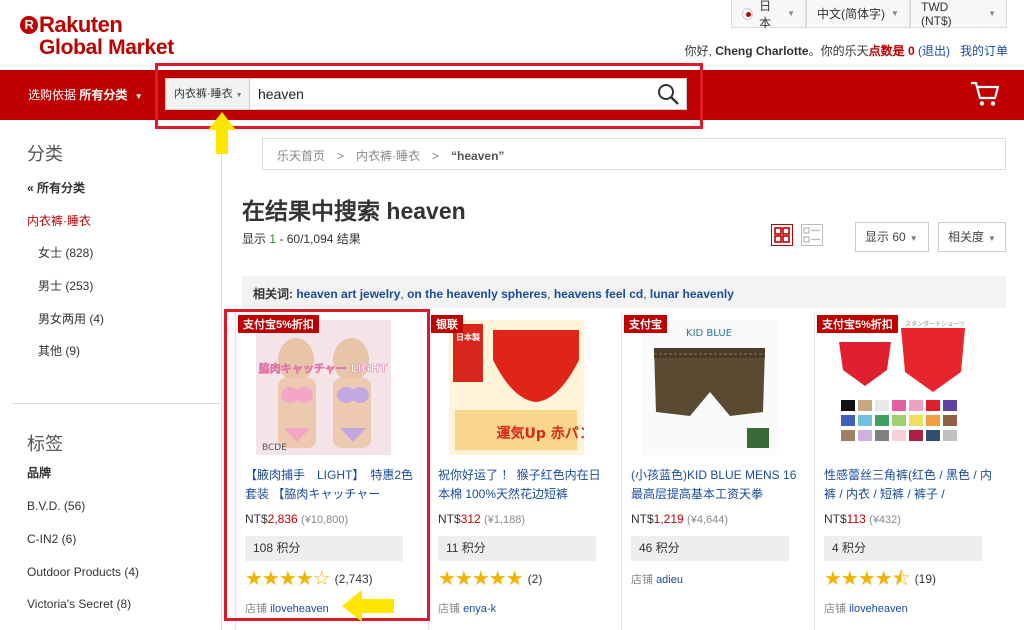 This screenshot has width=1024, height=630. I want to click on shop-info: 店铺 iloveheaven, so click(866, 608).